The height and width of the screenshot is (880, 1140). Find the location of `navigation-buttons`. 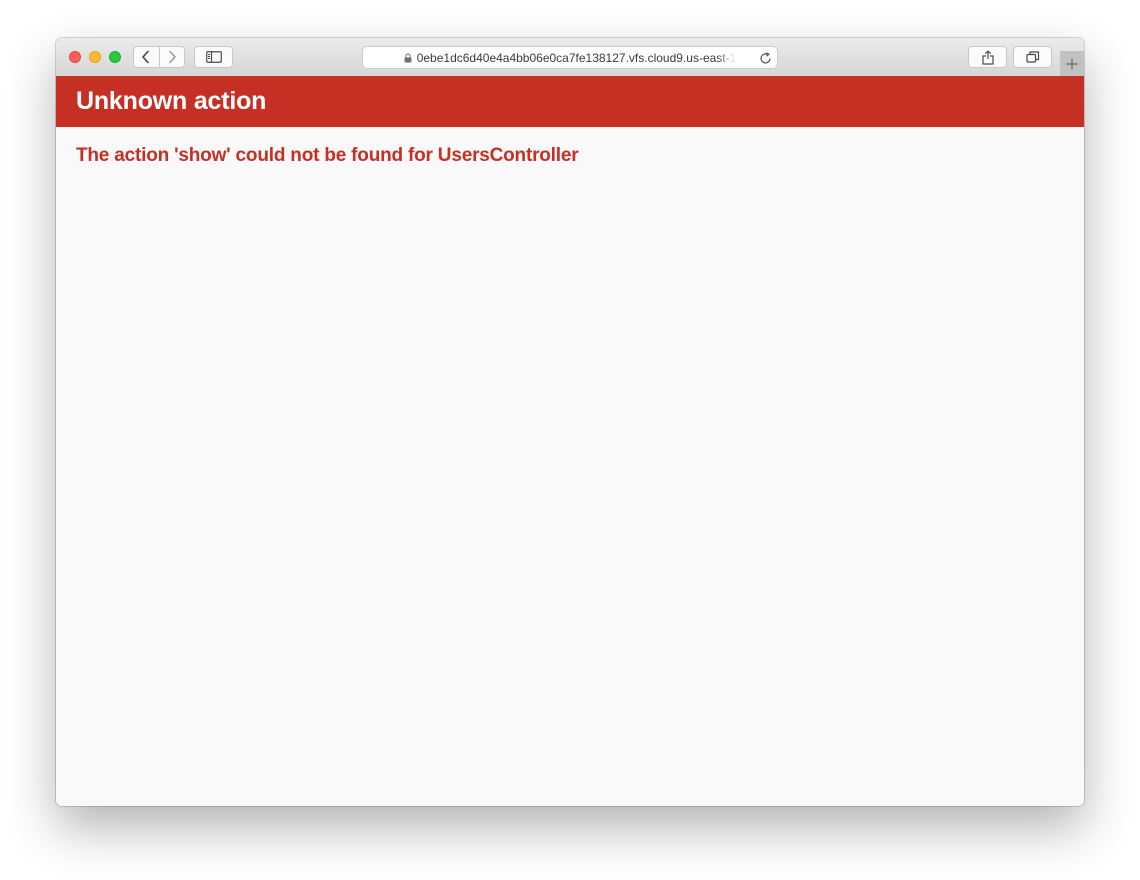

navigation-buttons is located at coordinates (159, 57).